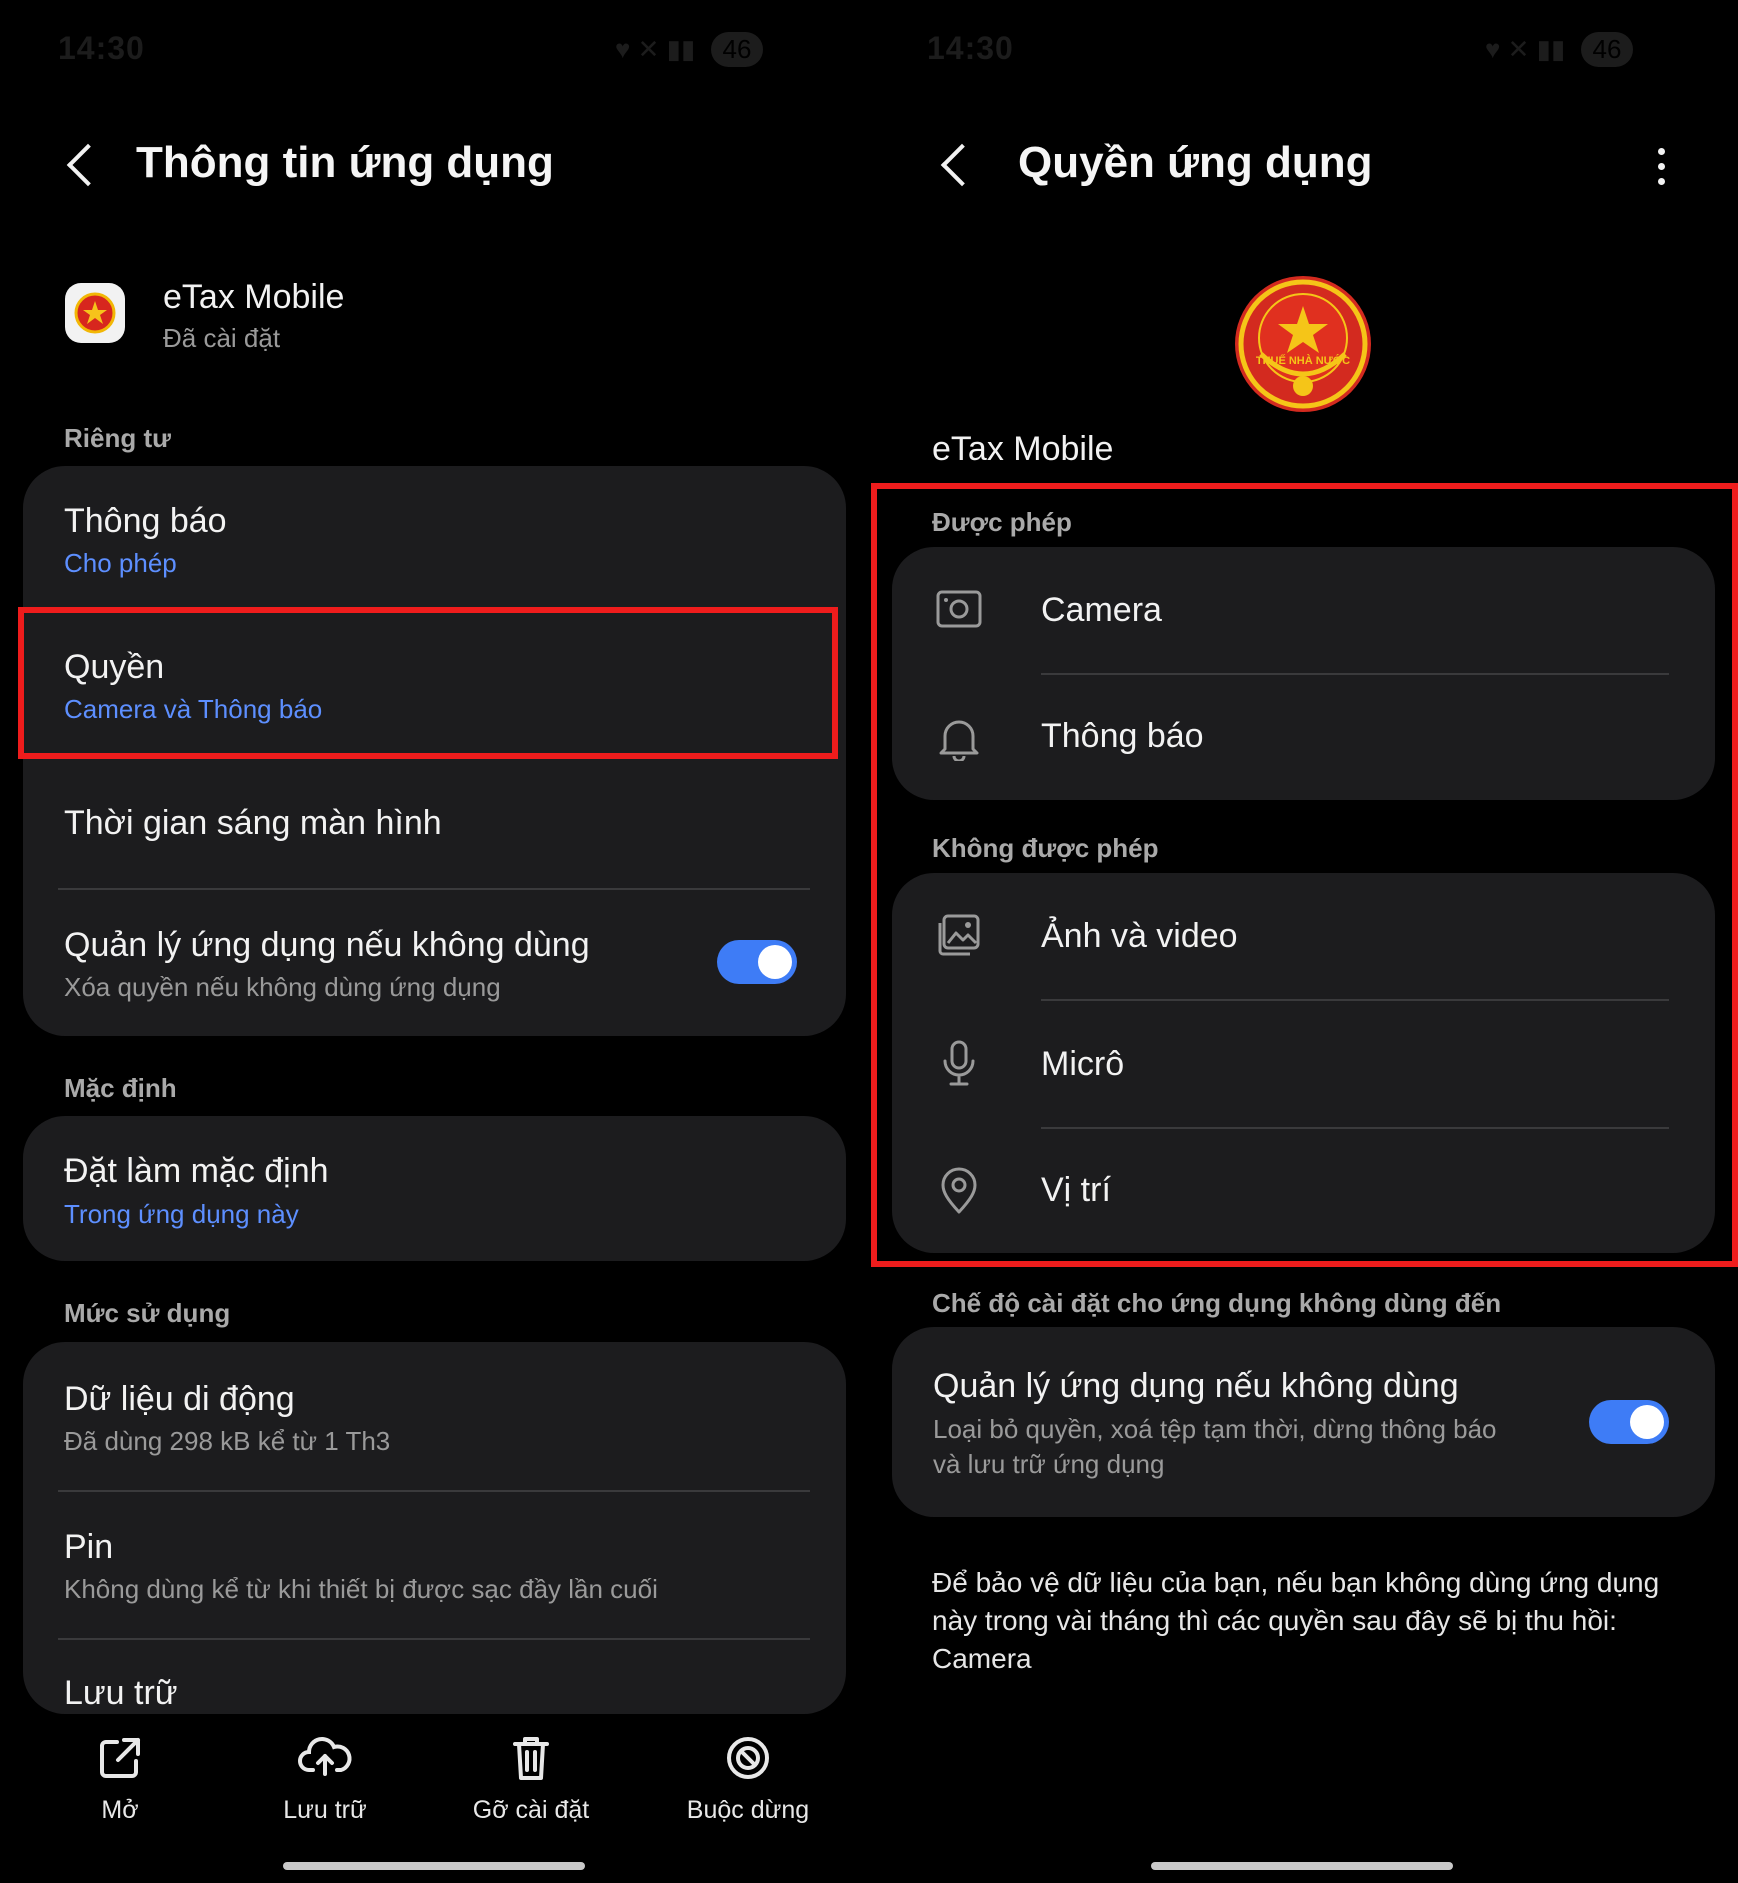 The image size is (1738, 1883). Describe the element at coordinates (428, 683) in the screenshot. I see `highlight-box-permissions` at that location.